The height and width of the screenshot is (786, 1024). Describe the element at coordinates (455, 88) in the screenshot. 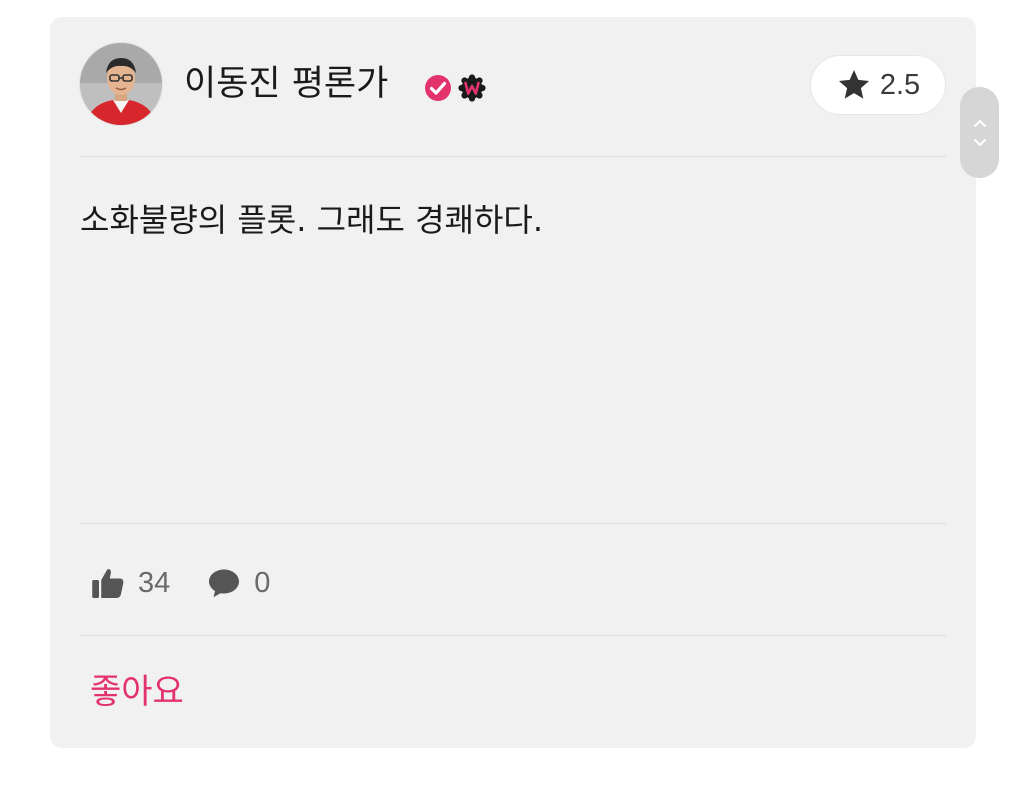

I see `author-badges` at that location.